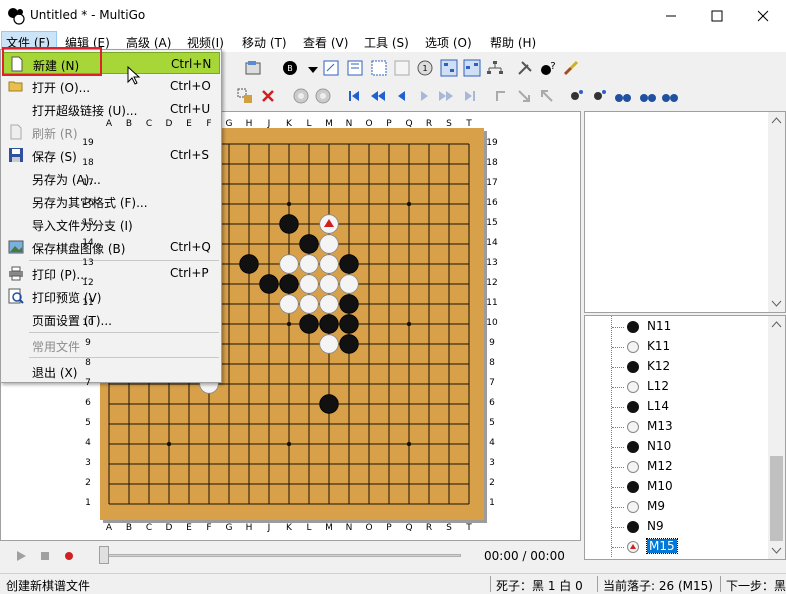  I want to click on play-icon, so click(21, 556).